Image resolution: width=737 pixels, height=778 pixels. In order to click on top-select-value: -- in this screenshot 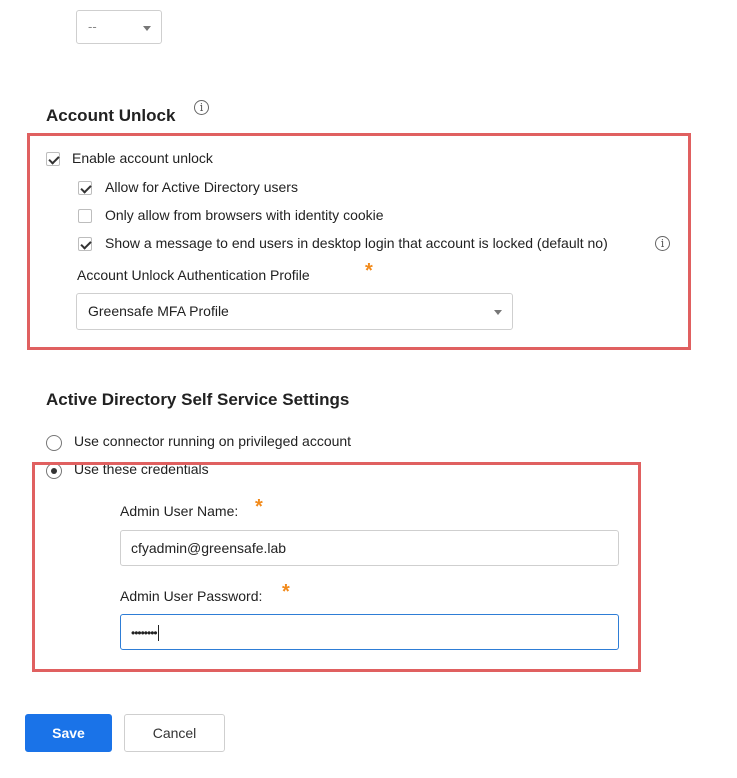, I will do `click(92, 26)`.